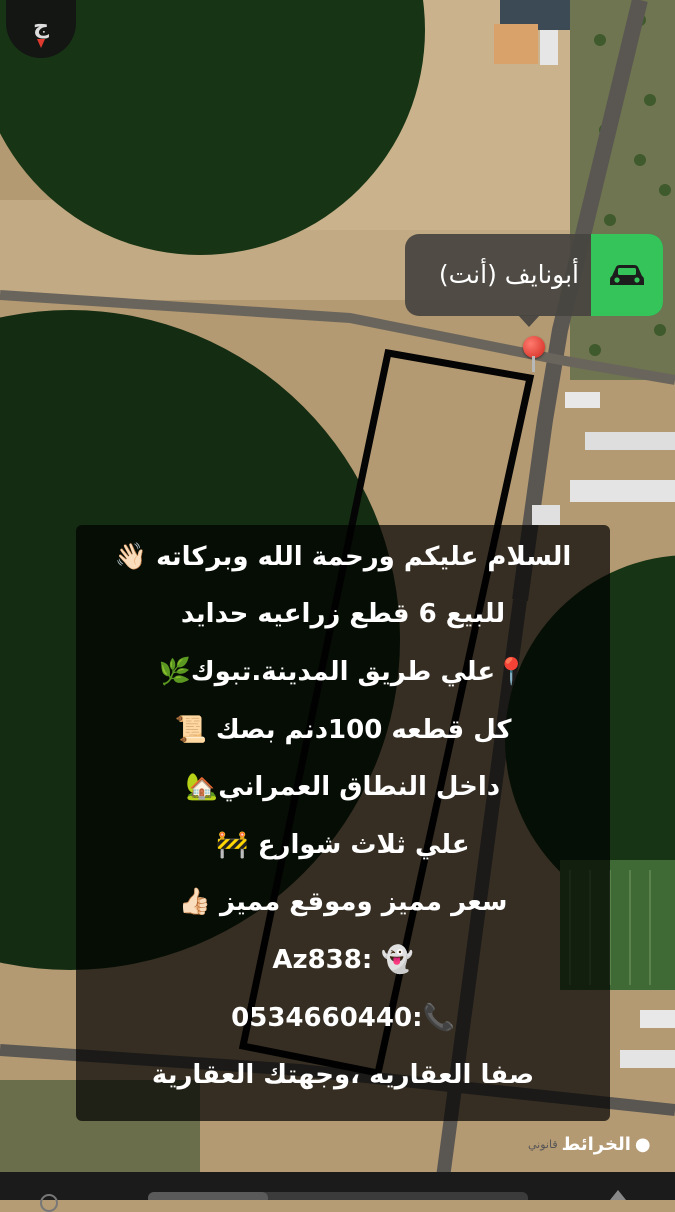 This screenshot has height=1212, width=675. What do you see at coordinates (208, 1196) in the screenshot?
I see `sheet-handle-thumb` at bounding box center [208, 1196].